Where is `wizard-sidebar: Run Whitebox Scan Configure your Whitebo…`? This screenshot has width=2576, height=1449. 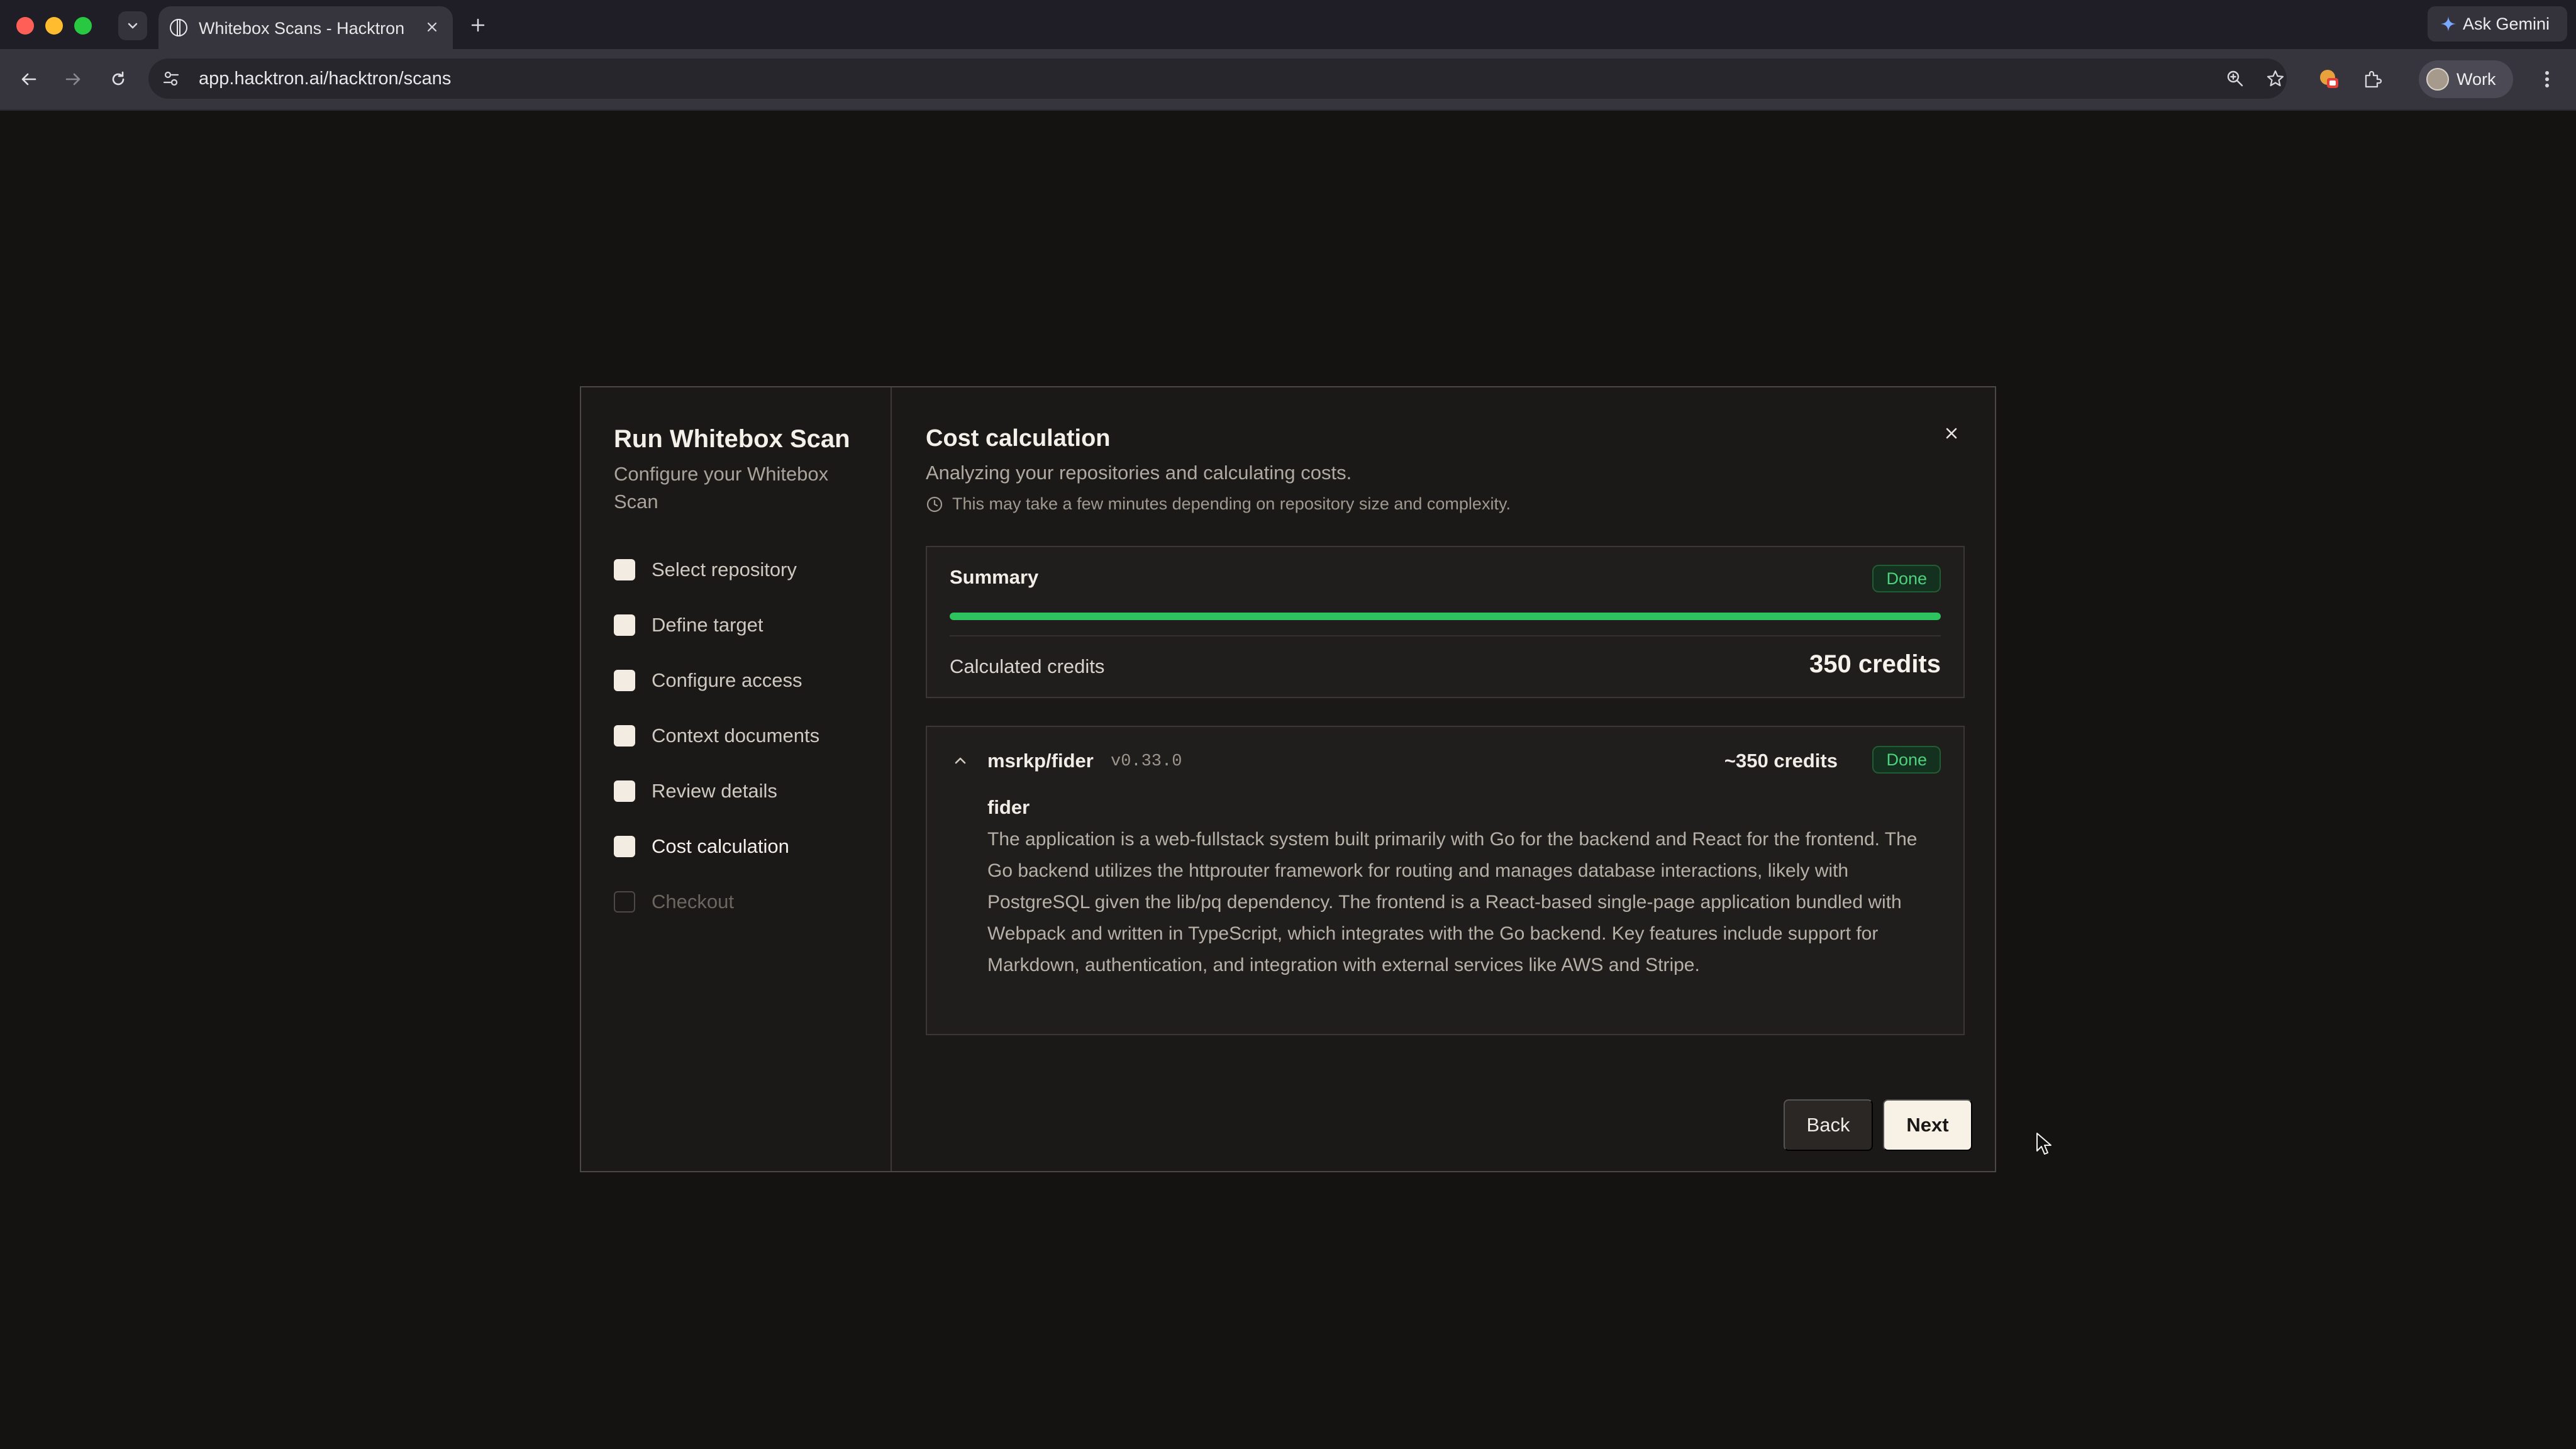 wizard-sidebar: Run Whitebox Scan Configure your Whitebo… is located at coordinates (736, 779).